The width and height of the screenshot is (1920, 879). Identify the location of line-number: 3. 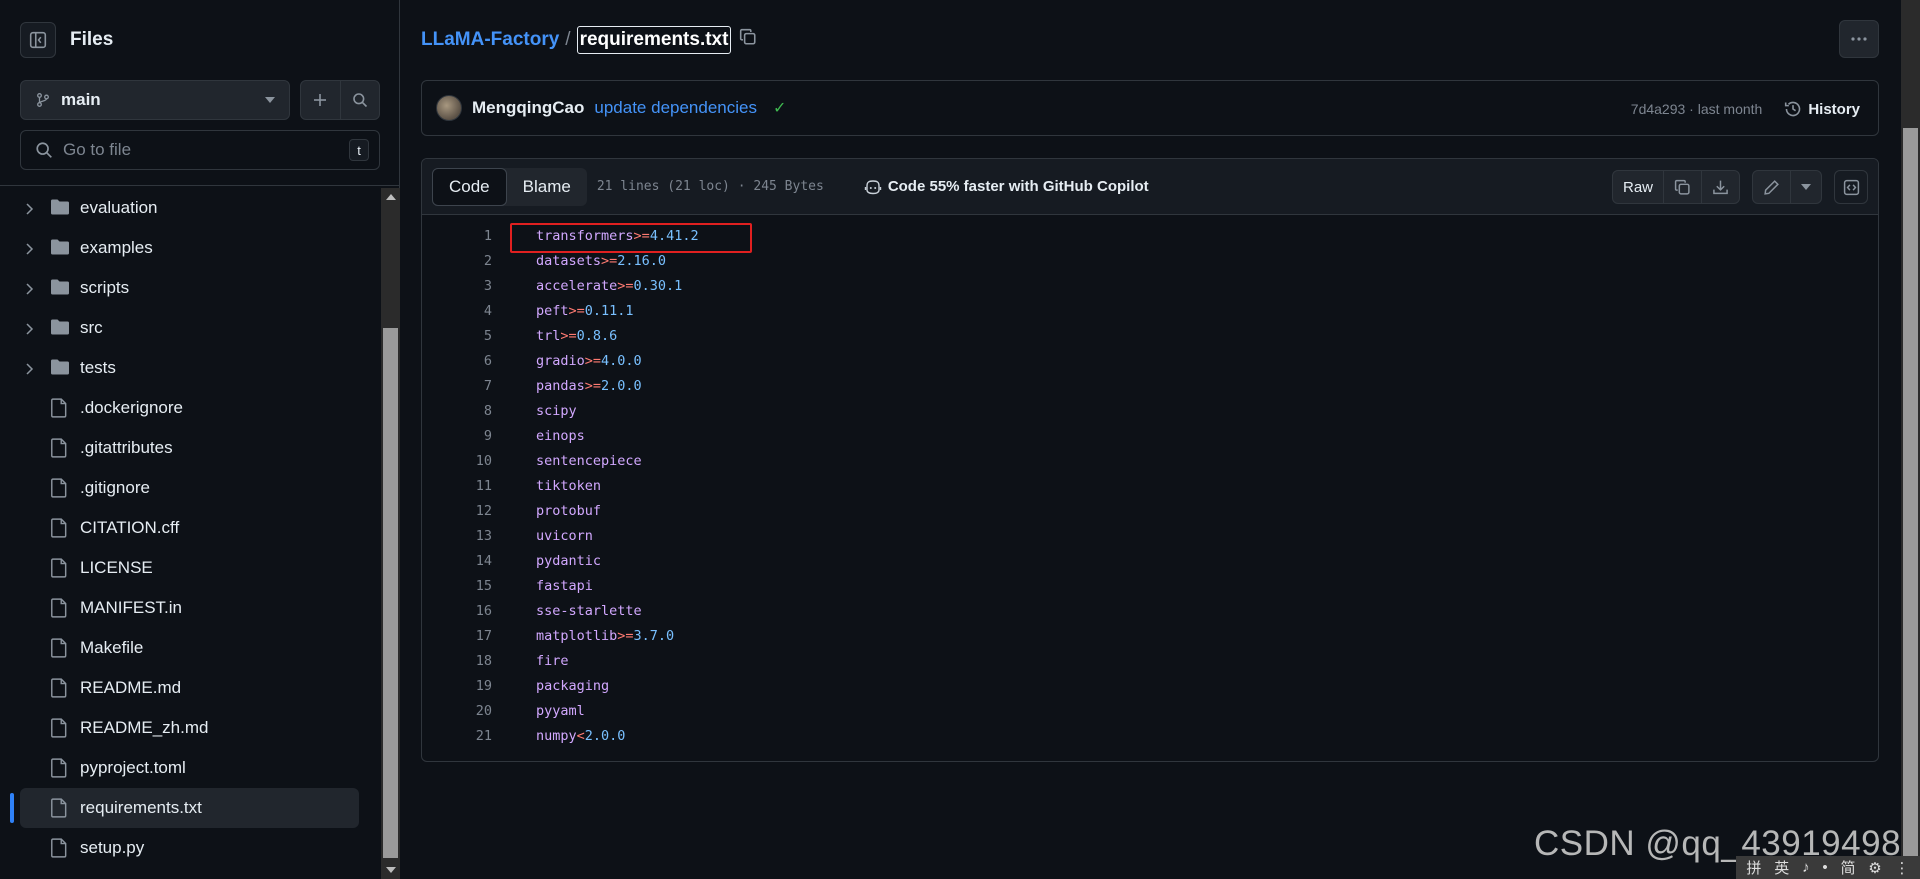
(457, 286).